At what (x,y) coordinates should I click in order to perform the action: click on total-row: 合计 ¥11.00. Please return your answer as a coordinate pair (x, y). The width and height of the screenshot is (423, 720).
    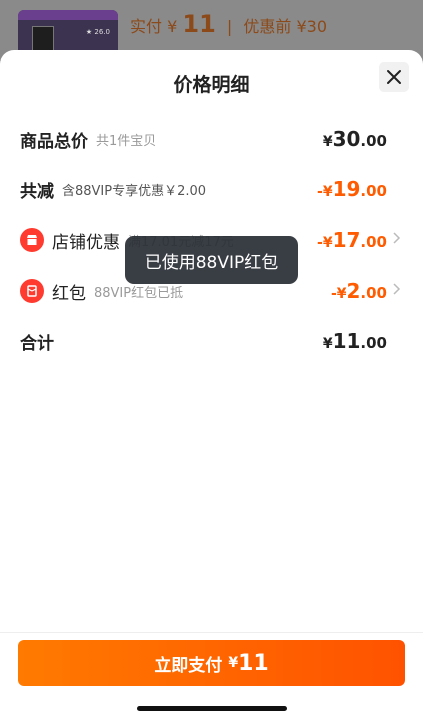
    Looking at the image, I should click on (211, 341).